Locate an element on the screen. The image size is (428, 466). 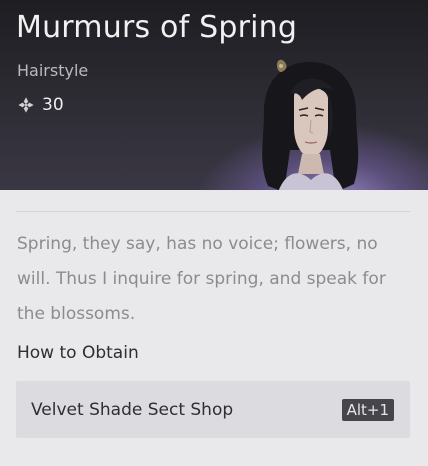
sect-currency-icon is located at coordinates (26, 105).